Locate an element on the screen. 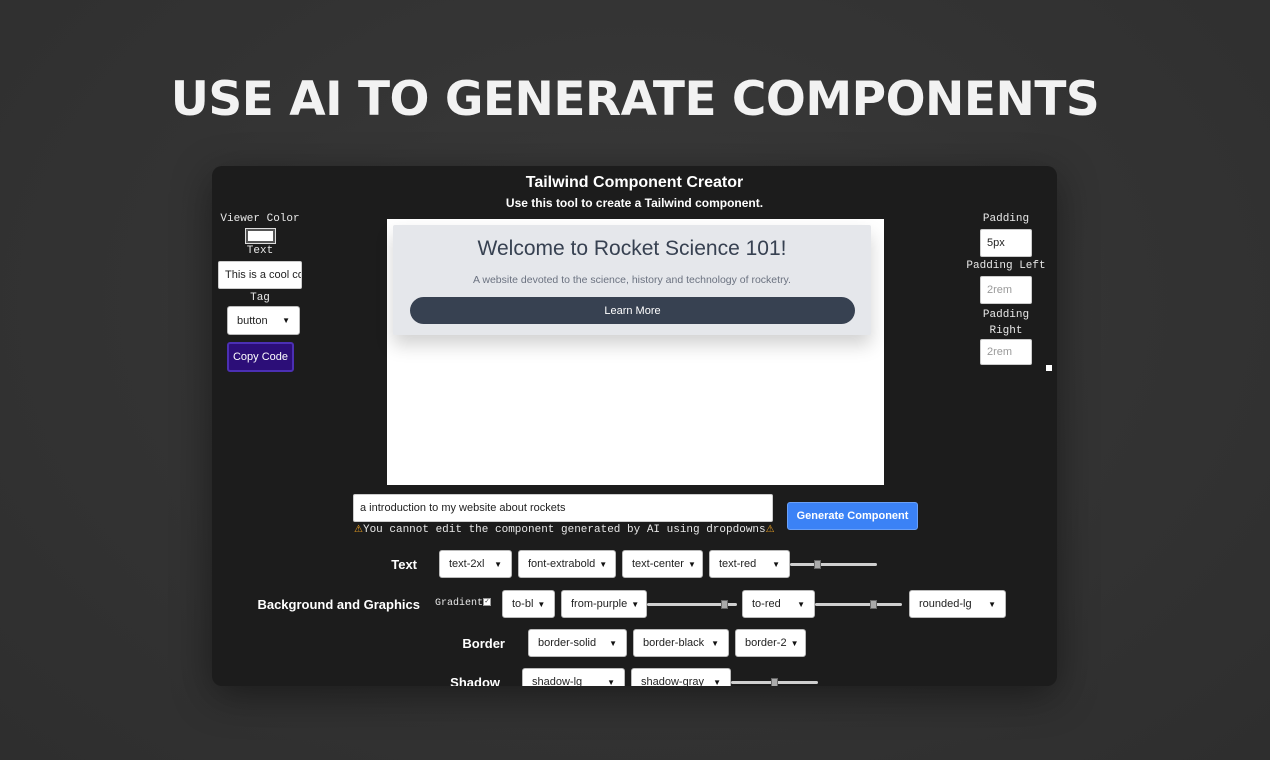  gradient-toggle: Gradient ✓ is located at coordinates (463, 603).